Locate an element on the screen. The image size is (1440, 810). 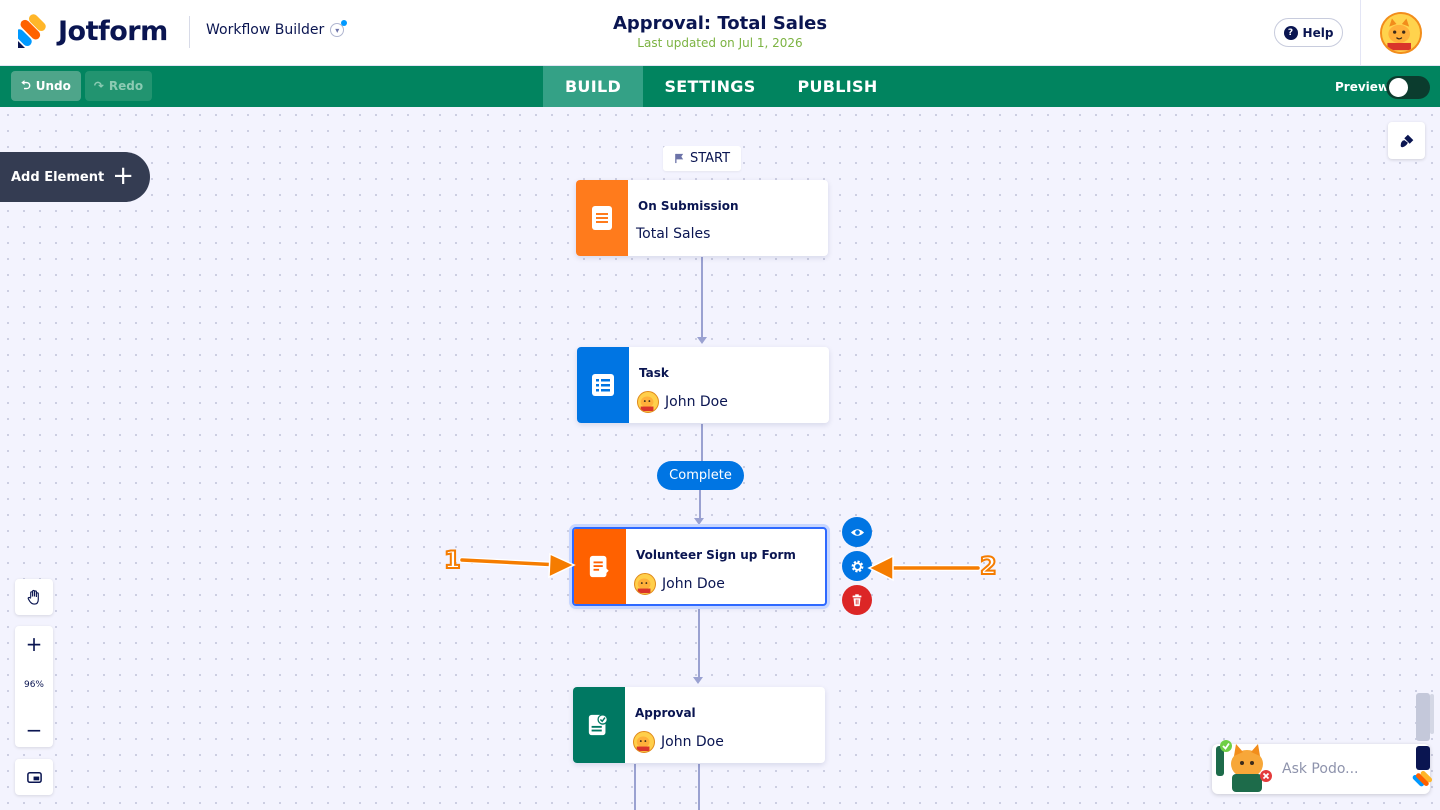
gear-icon is located at coordinates (857, 566).